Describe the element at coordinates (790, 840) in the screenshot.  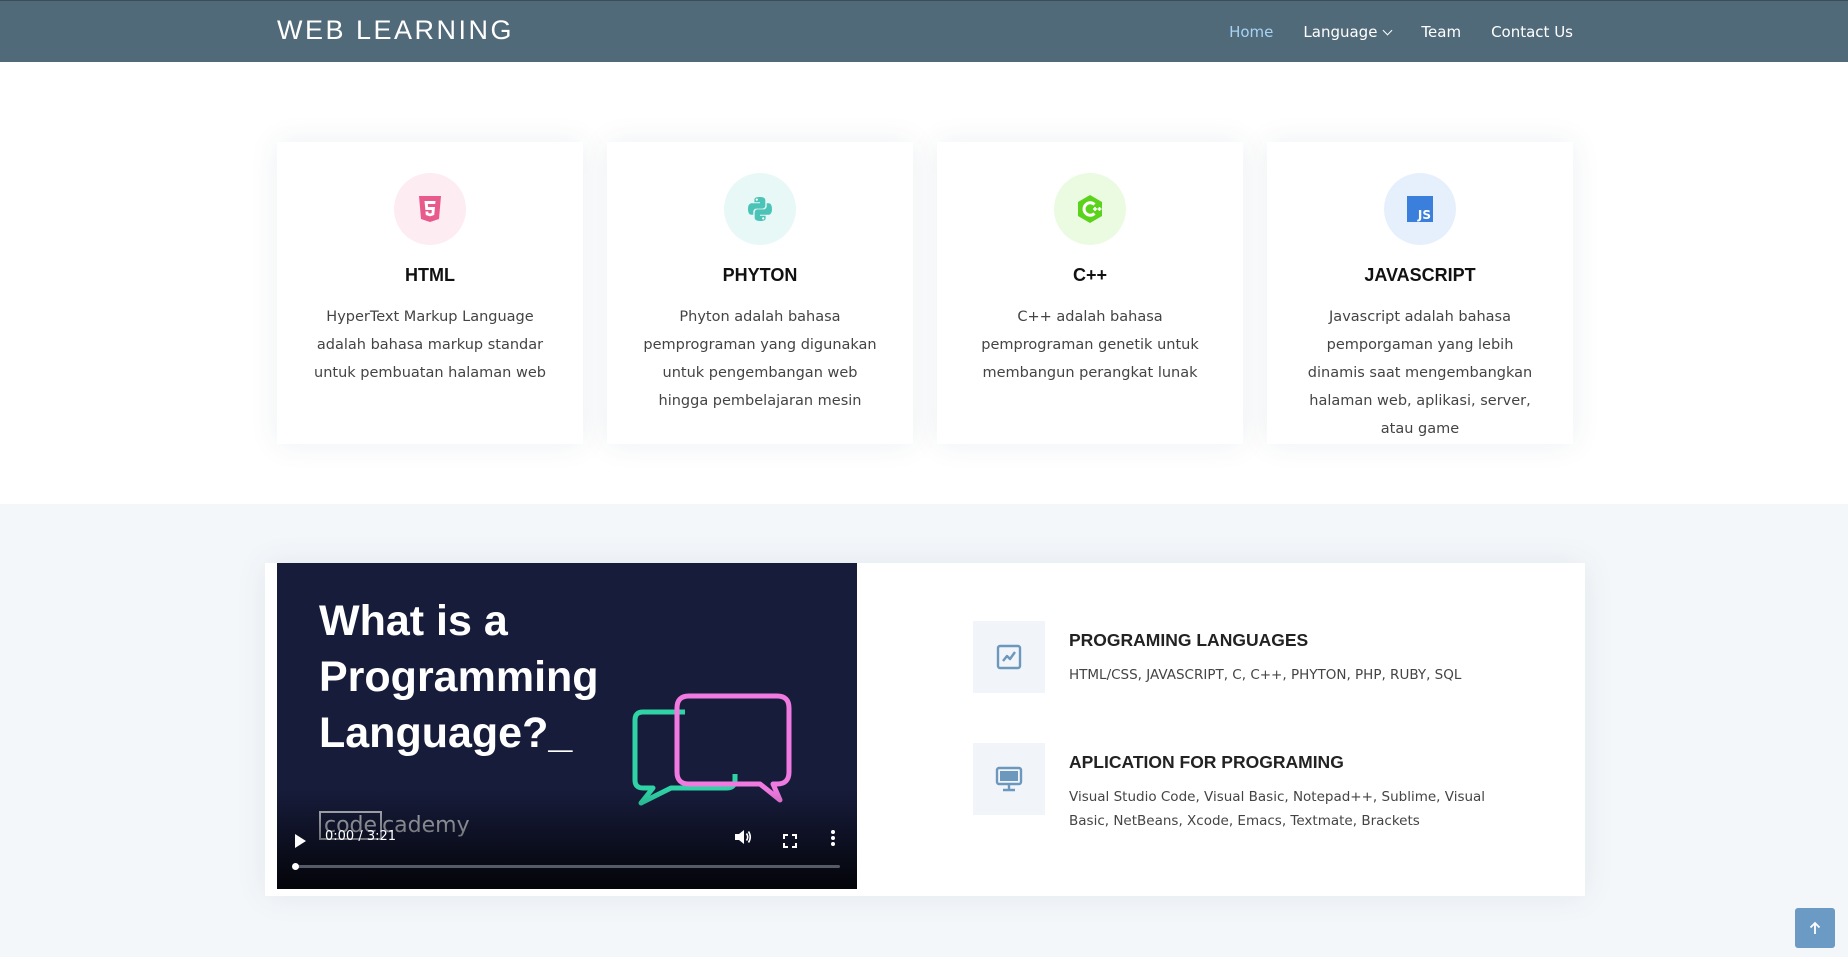
I see `fullscreen-icon` at that location.